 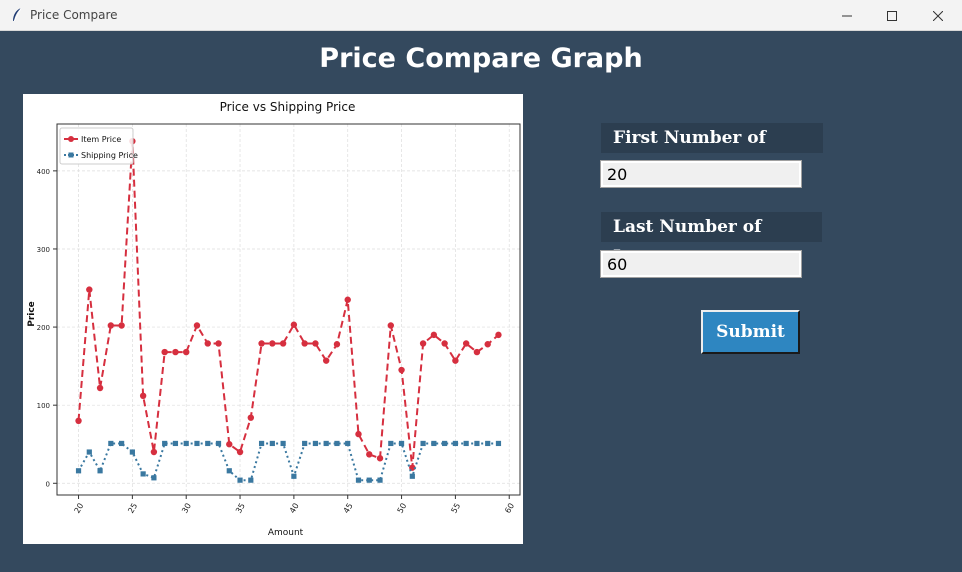 What do you see at coordinates (294, 508) in the screenshot?
I see `x-tick-label: 40` at bounding box center [294, 508].